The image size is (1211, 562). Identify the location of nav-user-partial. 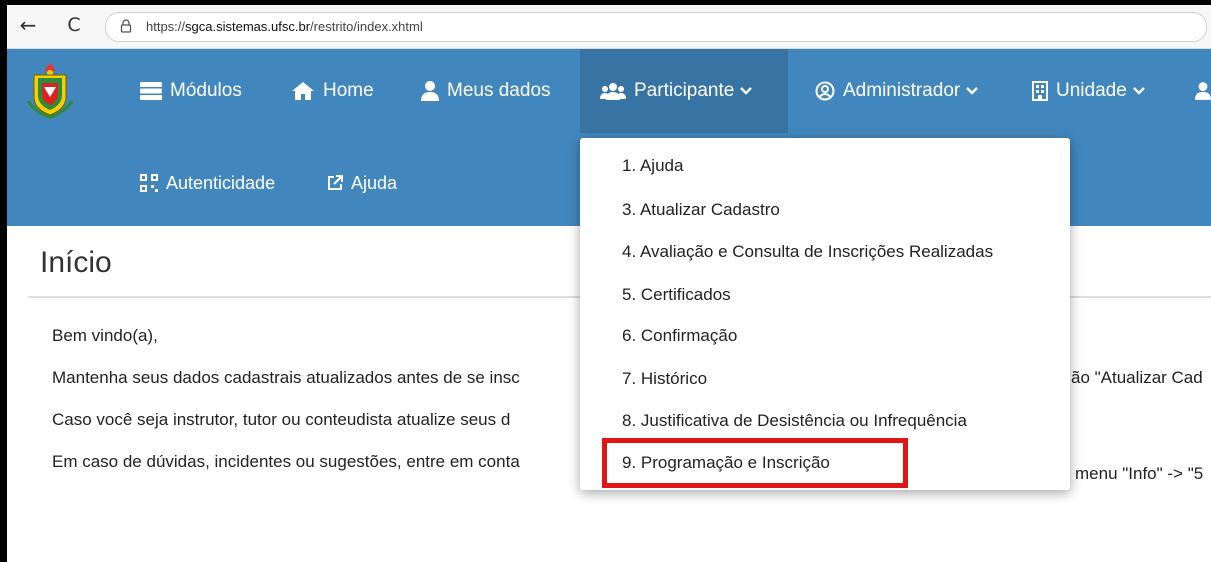
(1203, 91).